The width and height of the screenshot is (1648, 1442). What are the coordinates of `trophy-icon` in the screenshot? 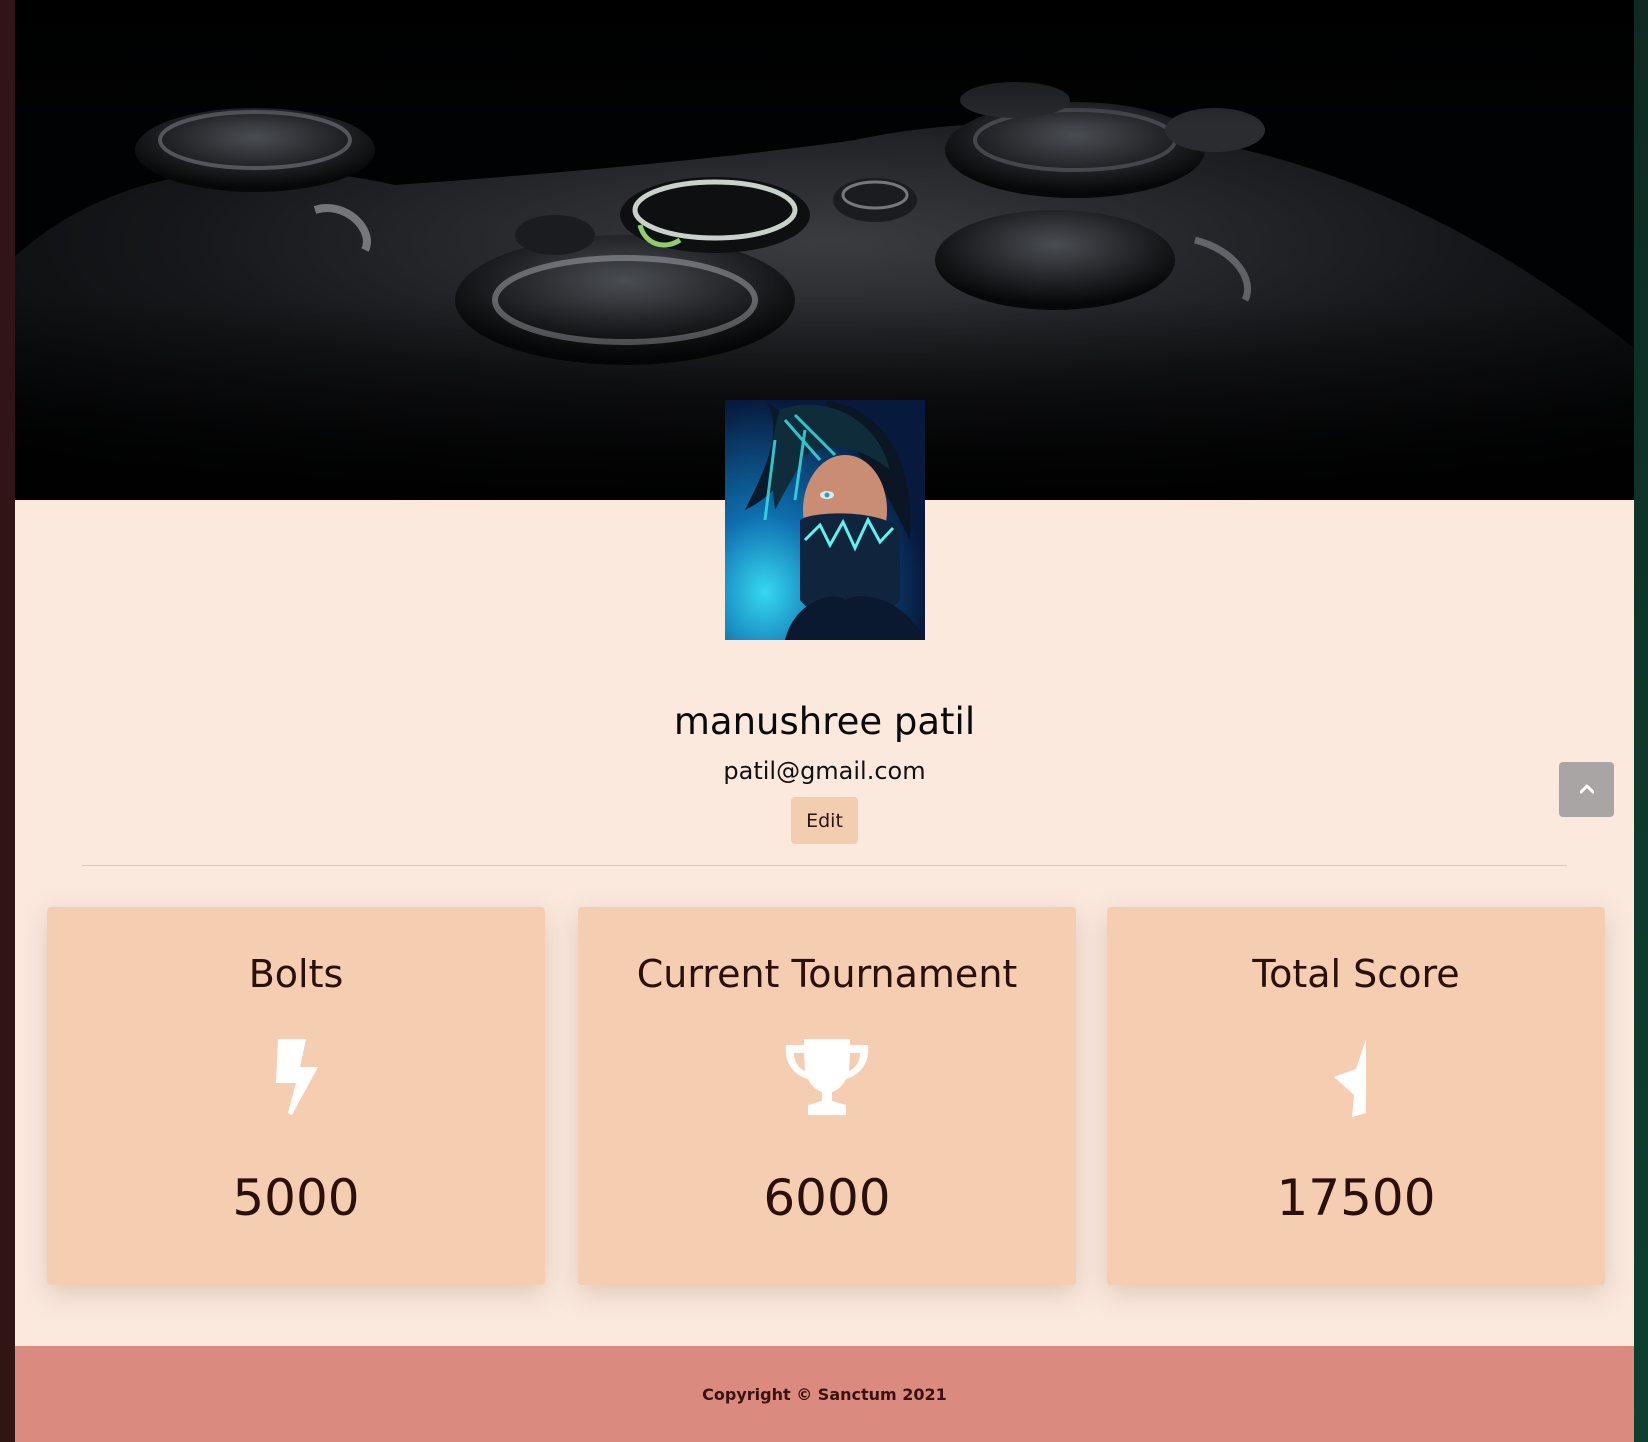 It's located at (827, 1077).